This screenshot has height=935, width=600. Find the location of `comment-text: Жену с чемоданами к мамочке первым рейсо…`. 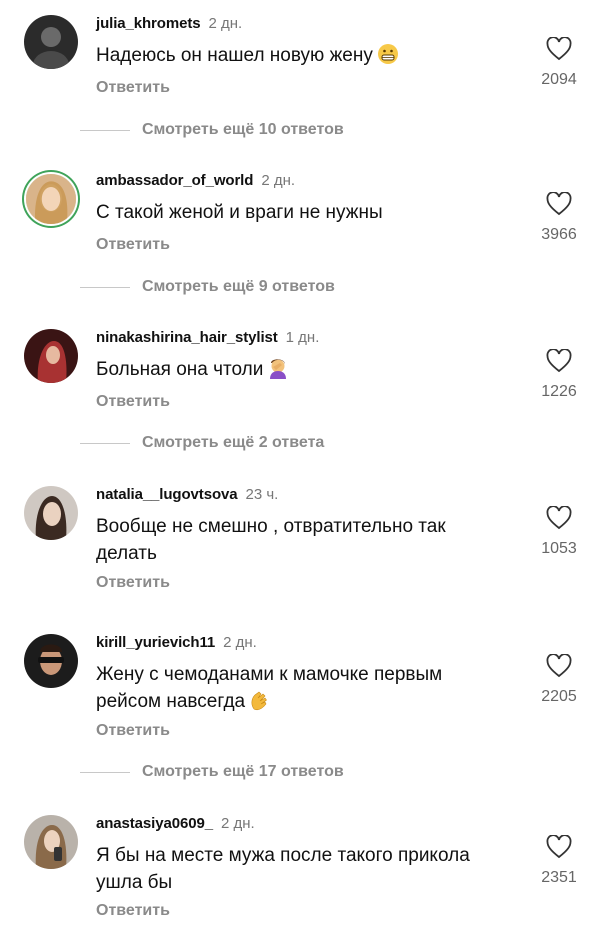

comment-text: Жену с чемоданами к мамочке первым рейсо… is located at coordinates (296, 688).